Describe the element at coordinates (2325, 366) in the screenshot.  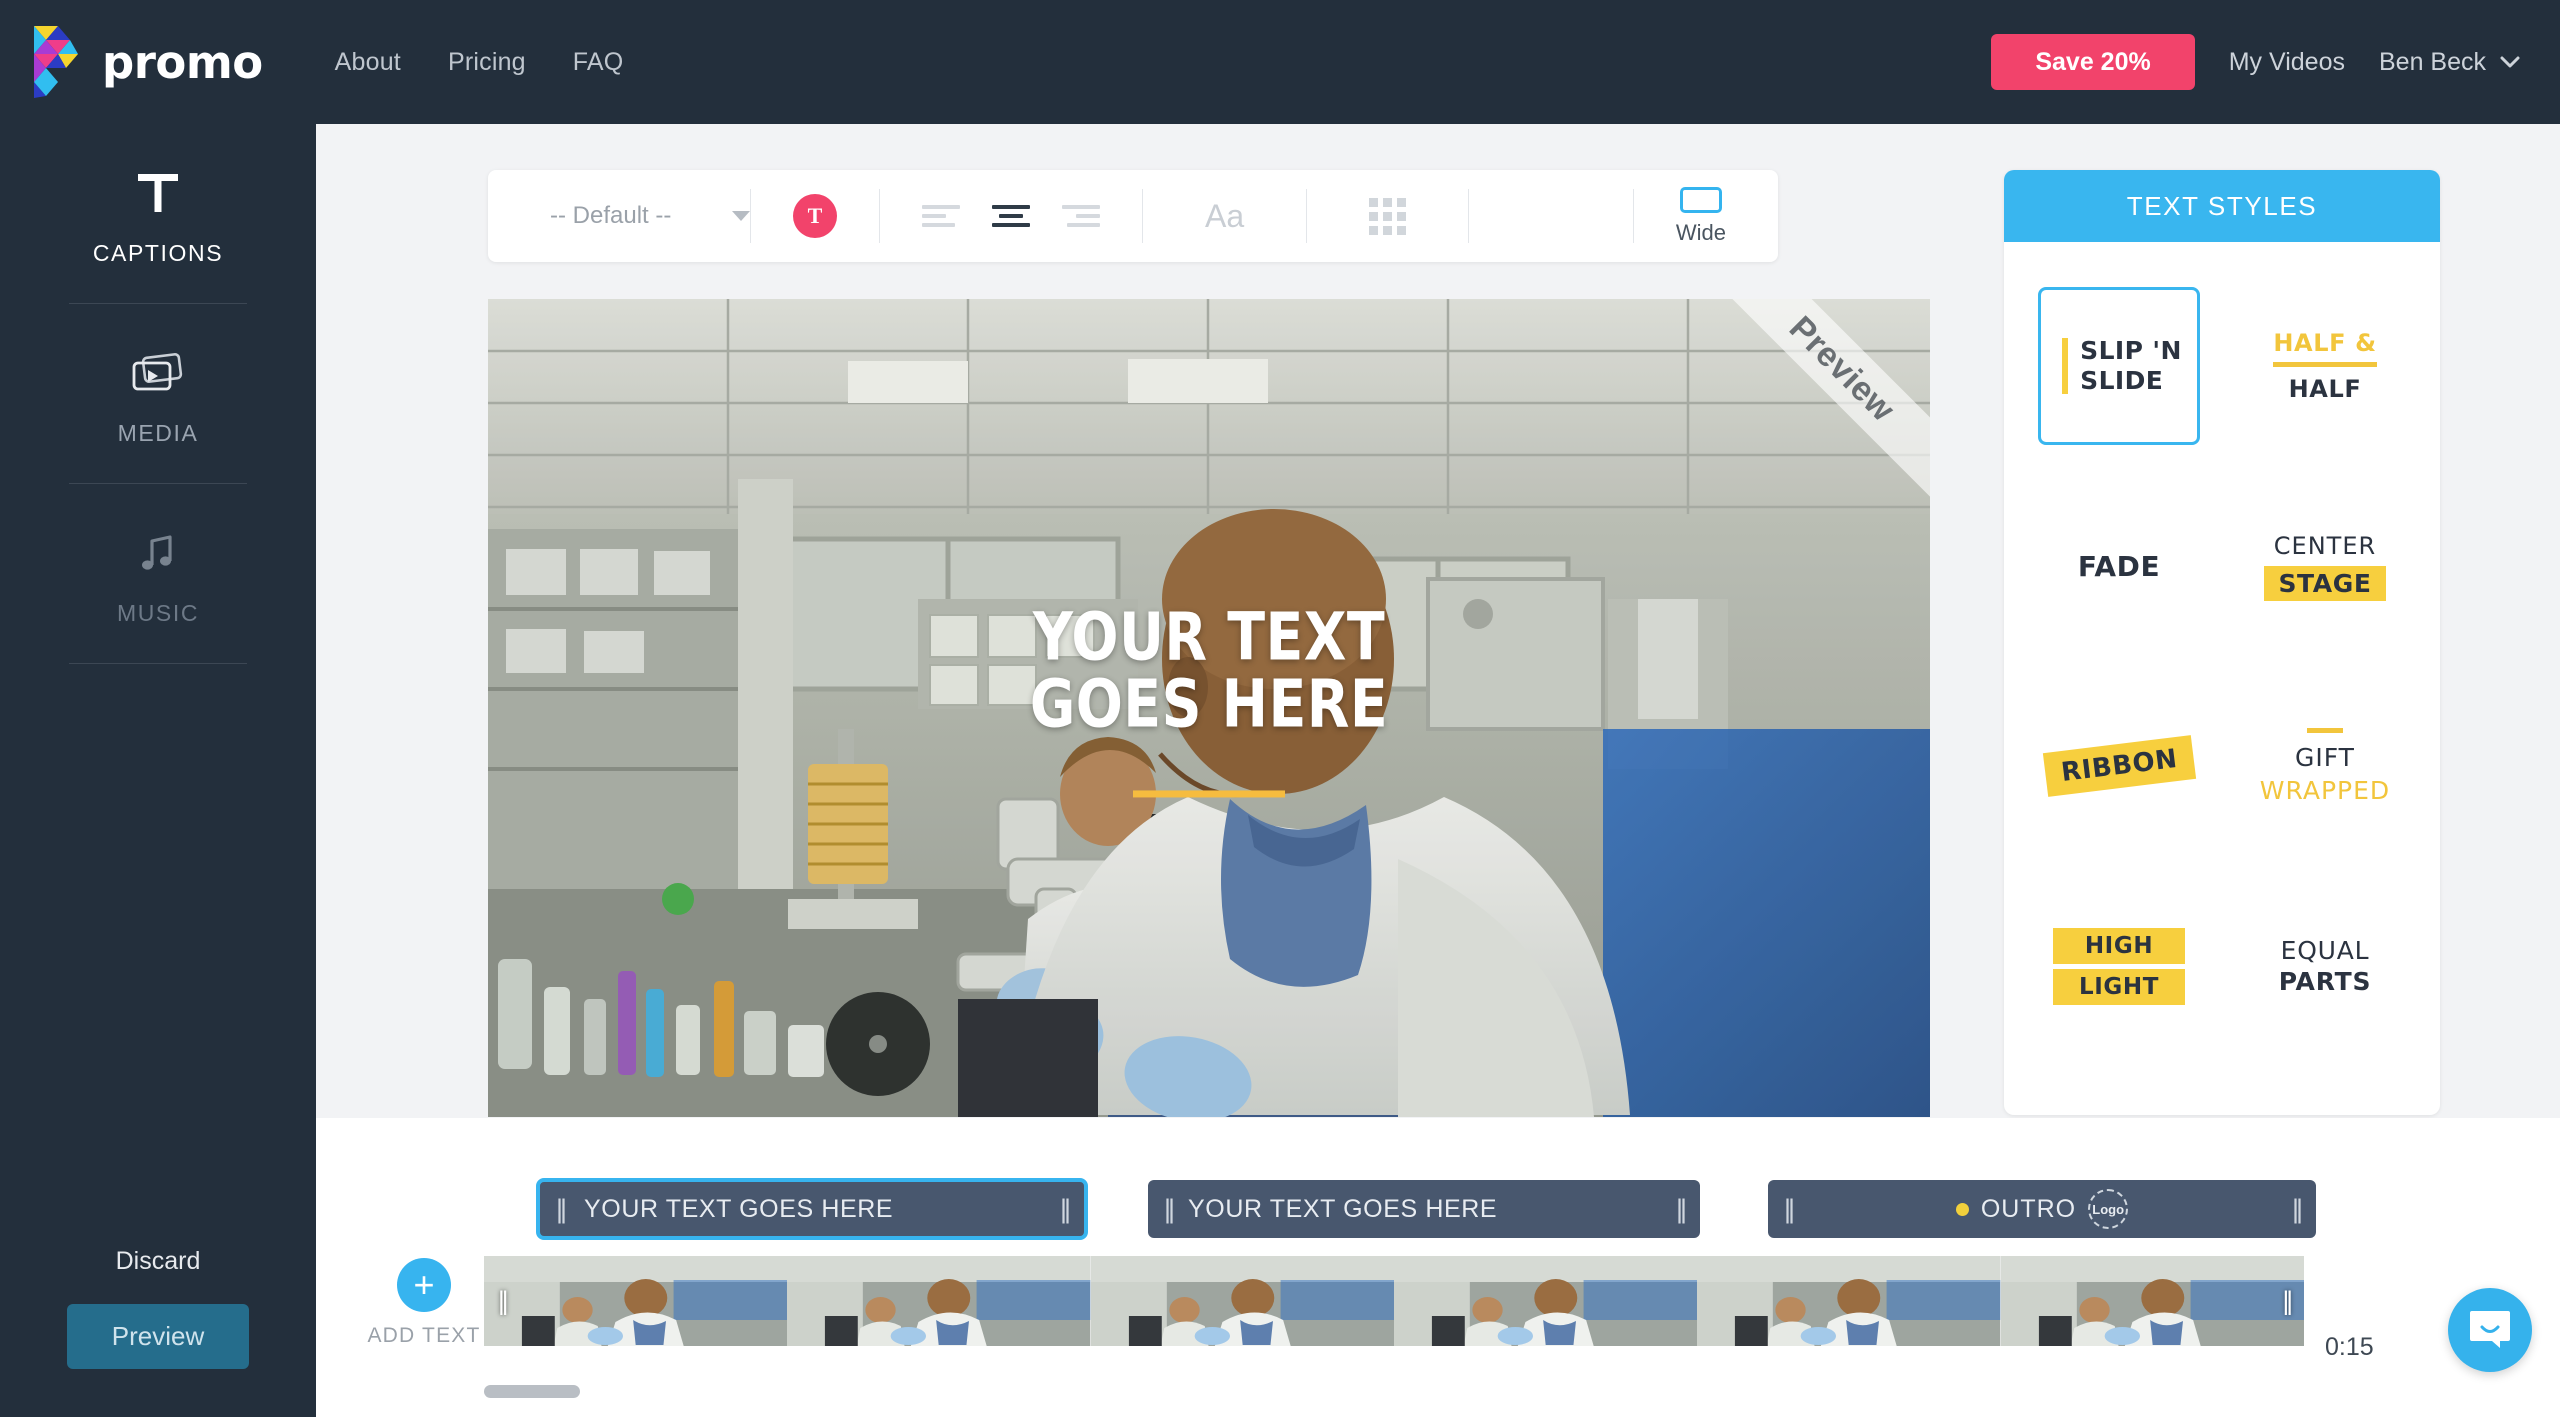
I see `text-style-half-and-half: HALF & HALF` at that location.